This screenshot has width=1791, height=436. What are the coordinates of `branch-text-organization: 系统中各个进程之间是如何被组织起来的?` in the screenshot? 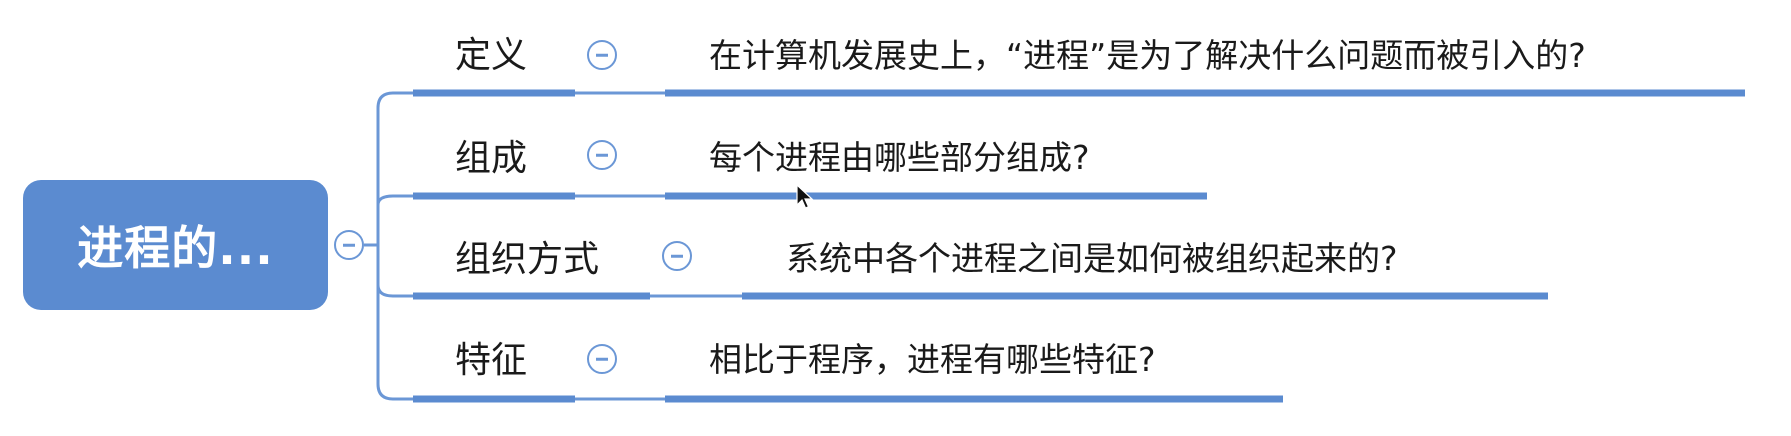 It's located at (1092, 258).